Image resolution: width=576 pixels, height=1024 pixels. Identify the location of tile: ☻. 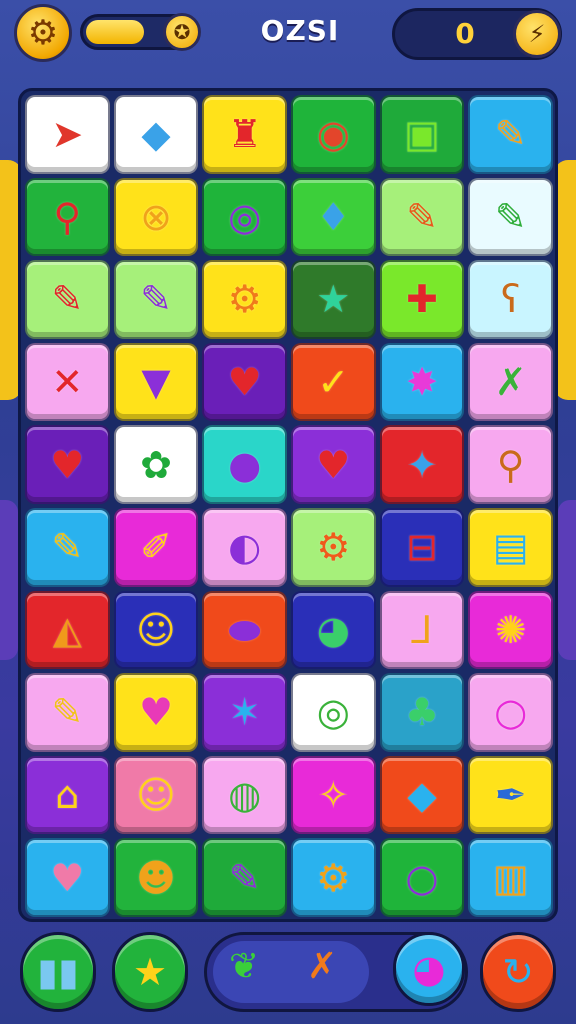
(156, 877).